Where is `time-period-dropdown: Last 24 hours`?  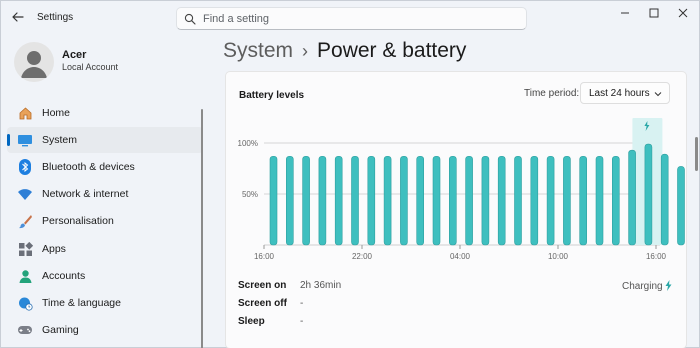 time-period-dropdown: Last 24 hours is located at coordinates (625, 93).